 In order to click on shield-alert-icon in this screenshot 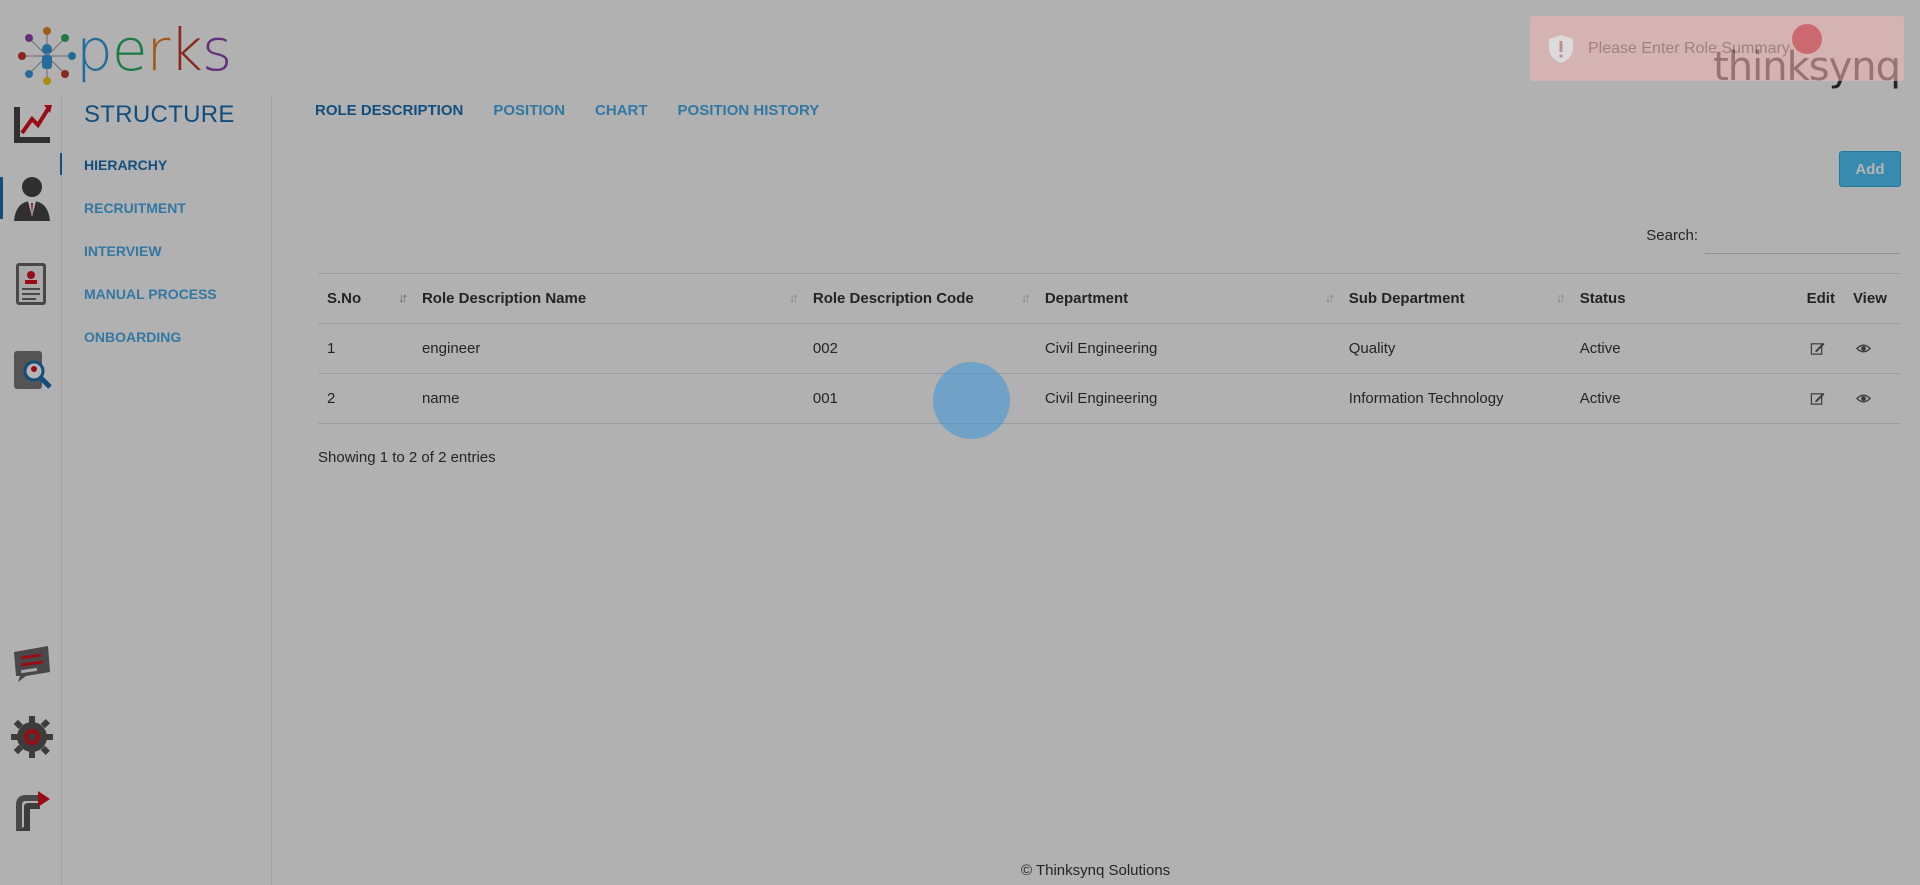, I will do `click(1561, 48)`.